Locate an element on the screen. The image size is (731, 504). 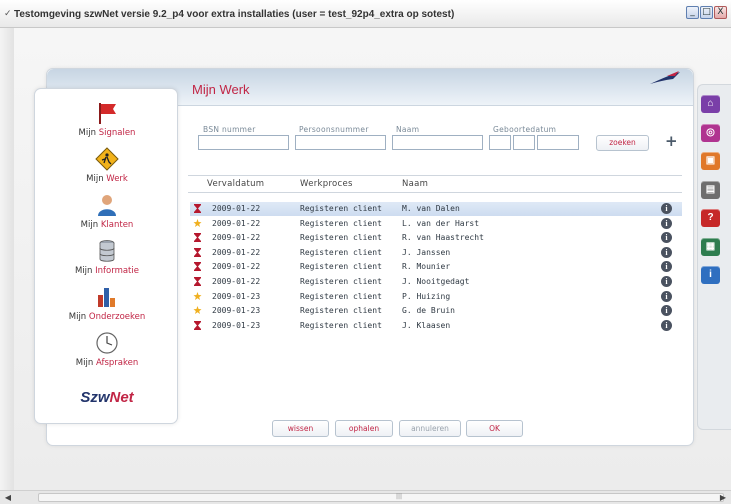
ophalen-button: ophalen is located at coordinates (364, 428).